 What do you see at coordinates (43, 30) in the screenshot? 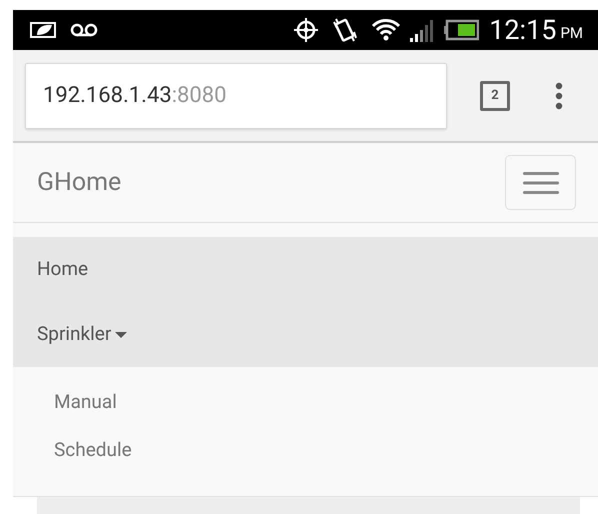
I see `battery-saver-icon` at bounding box center [43, 30].